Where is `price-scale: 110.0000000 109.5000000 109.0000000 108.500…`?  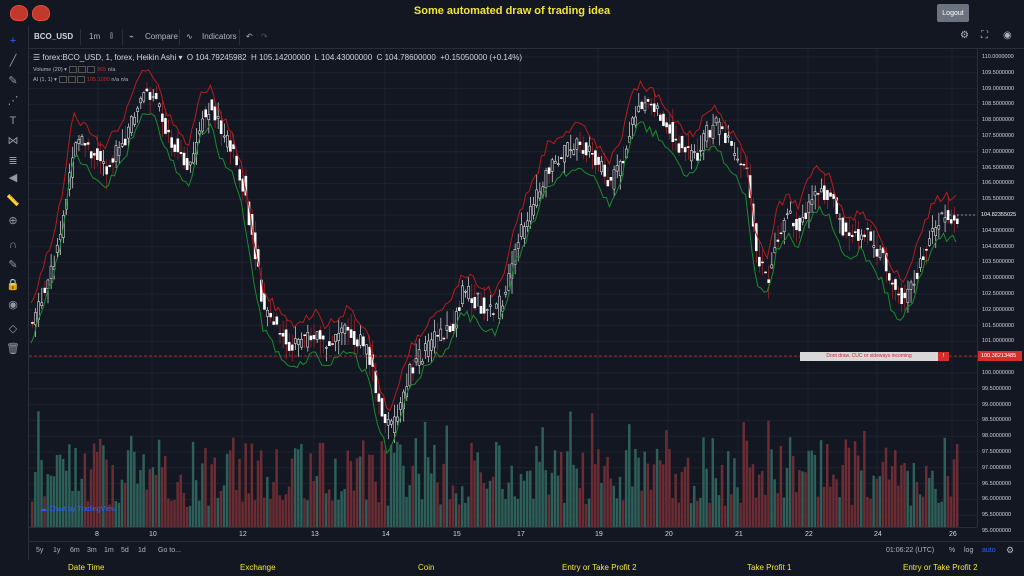
price-scale: 110.0000000 109.5000000 109.0000000 108.500… is located at coordinates (1000, 291).